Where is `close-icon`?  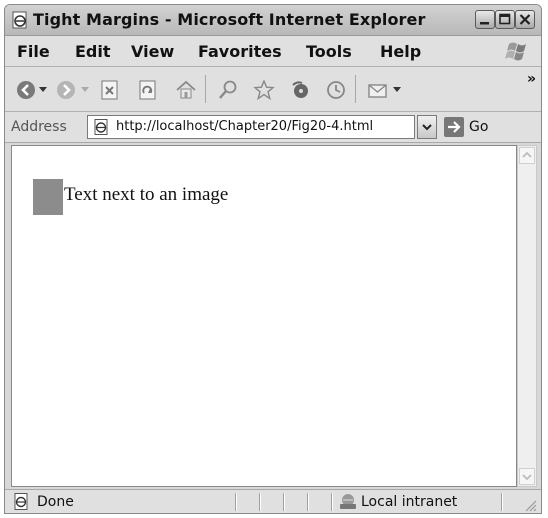
close-icon is located at coordinates (525, 19).